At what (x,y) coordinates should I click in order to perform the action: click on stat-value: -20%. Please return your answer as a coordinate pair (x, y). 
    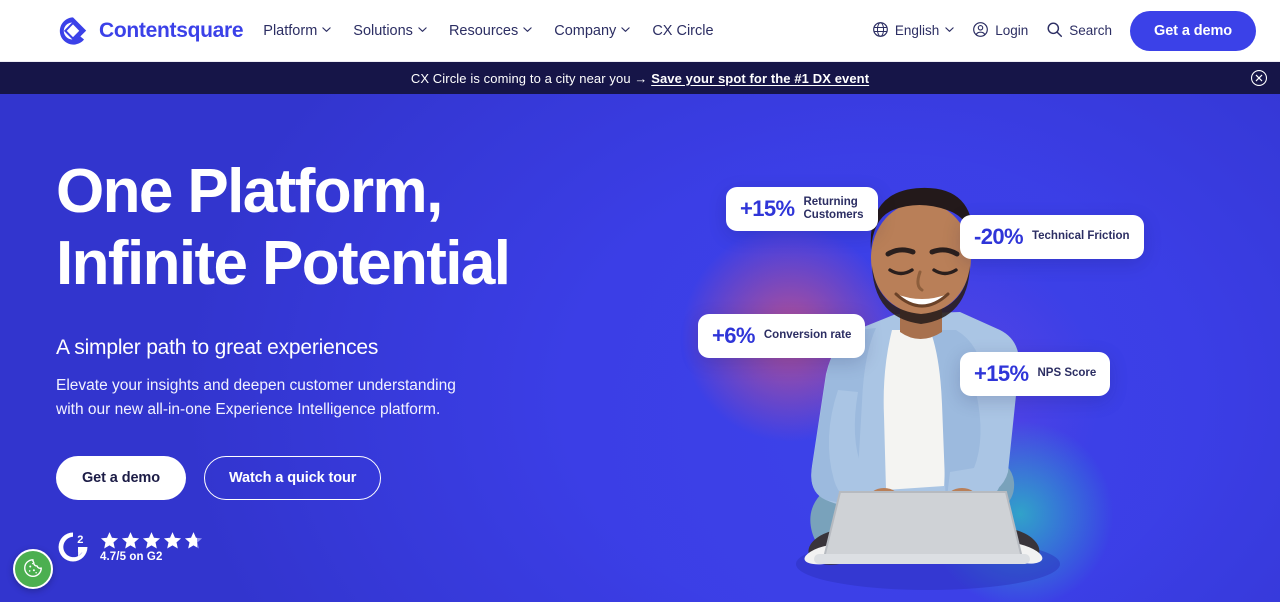
    Looking at the image, I should click on (999, 236).